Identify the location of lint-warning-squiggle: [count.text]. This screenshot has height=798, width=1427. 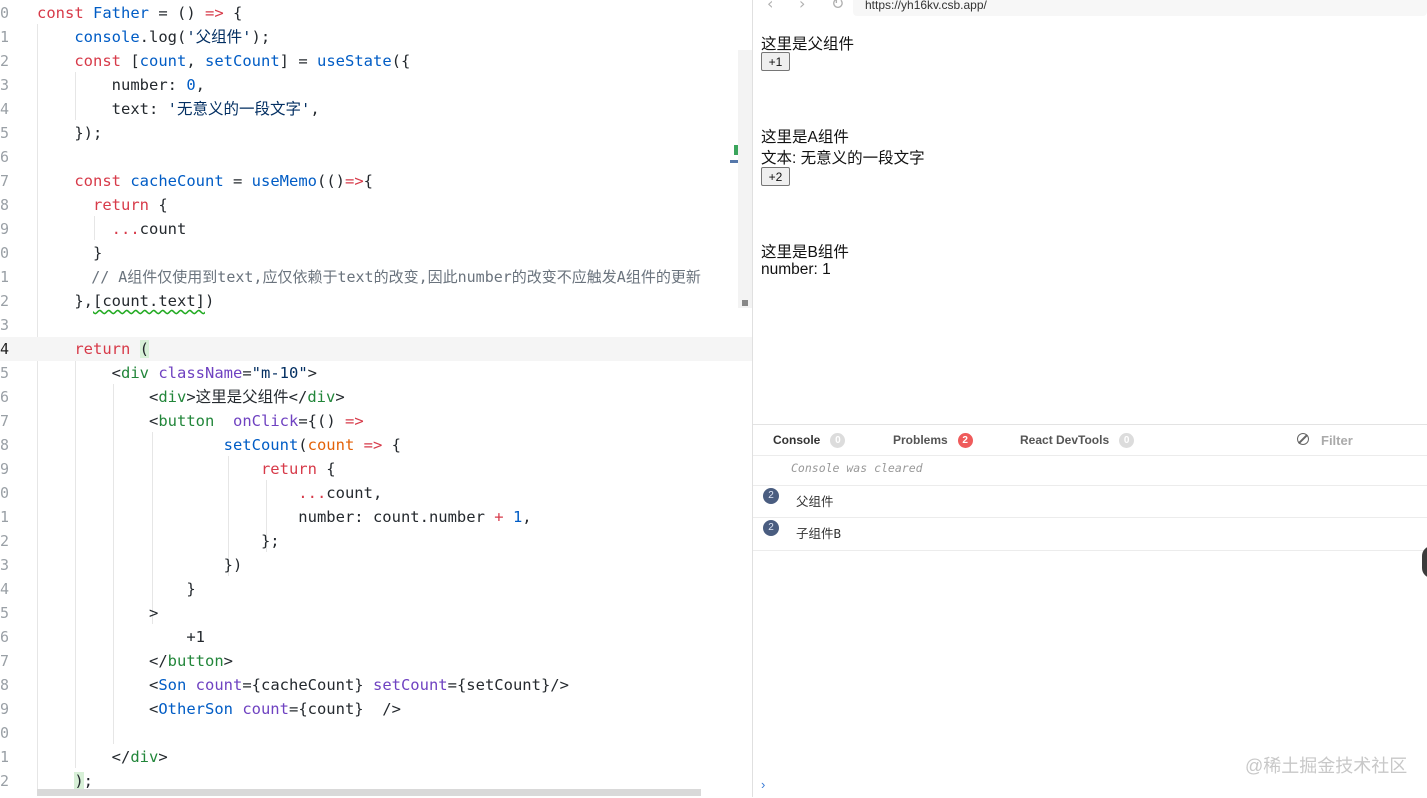
(149, 301).